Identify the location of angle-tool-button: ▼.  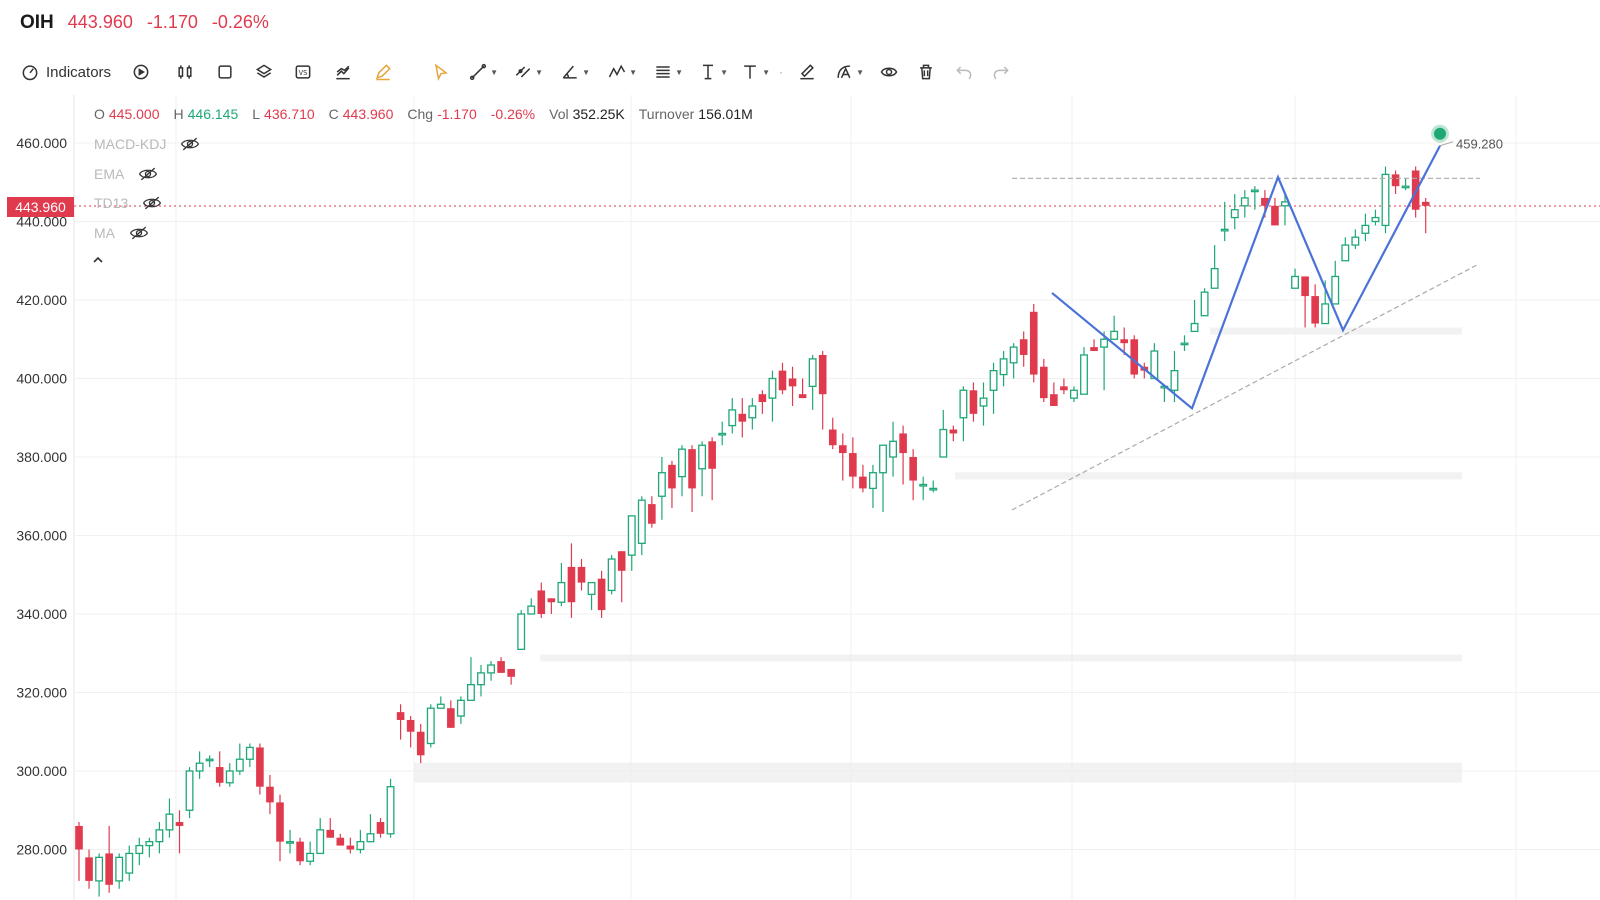
(575, 72).